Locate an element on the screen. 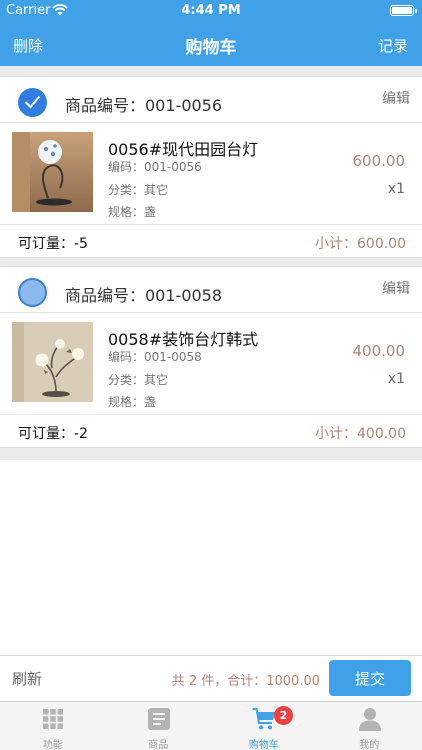  product-code: 编码：001-0058 is located at coordinates (155, 357).